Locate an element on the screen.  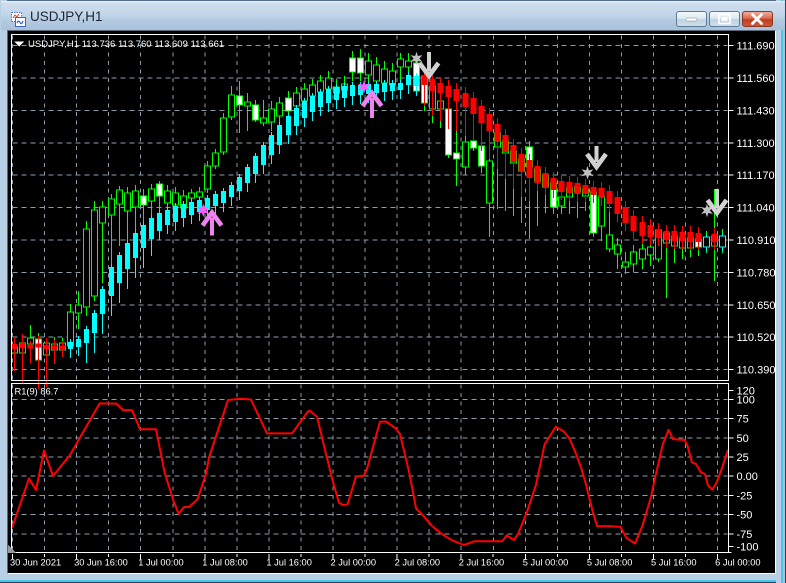
svg-text: 0.00 is located at coordinates (747, 477).